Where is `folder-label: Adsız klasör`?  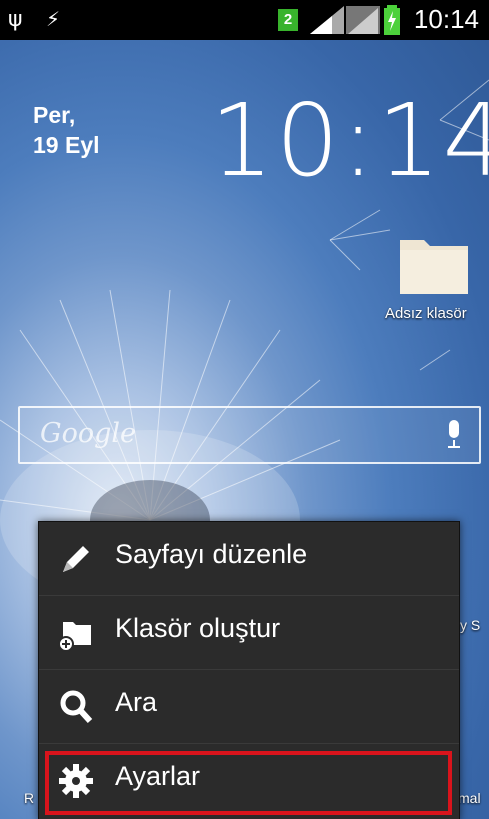 folder-label: Adsız klasör is located at coordinates (426, 313).